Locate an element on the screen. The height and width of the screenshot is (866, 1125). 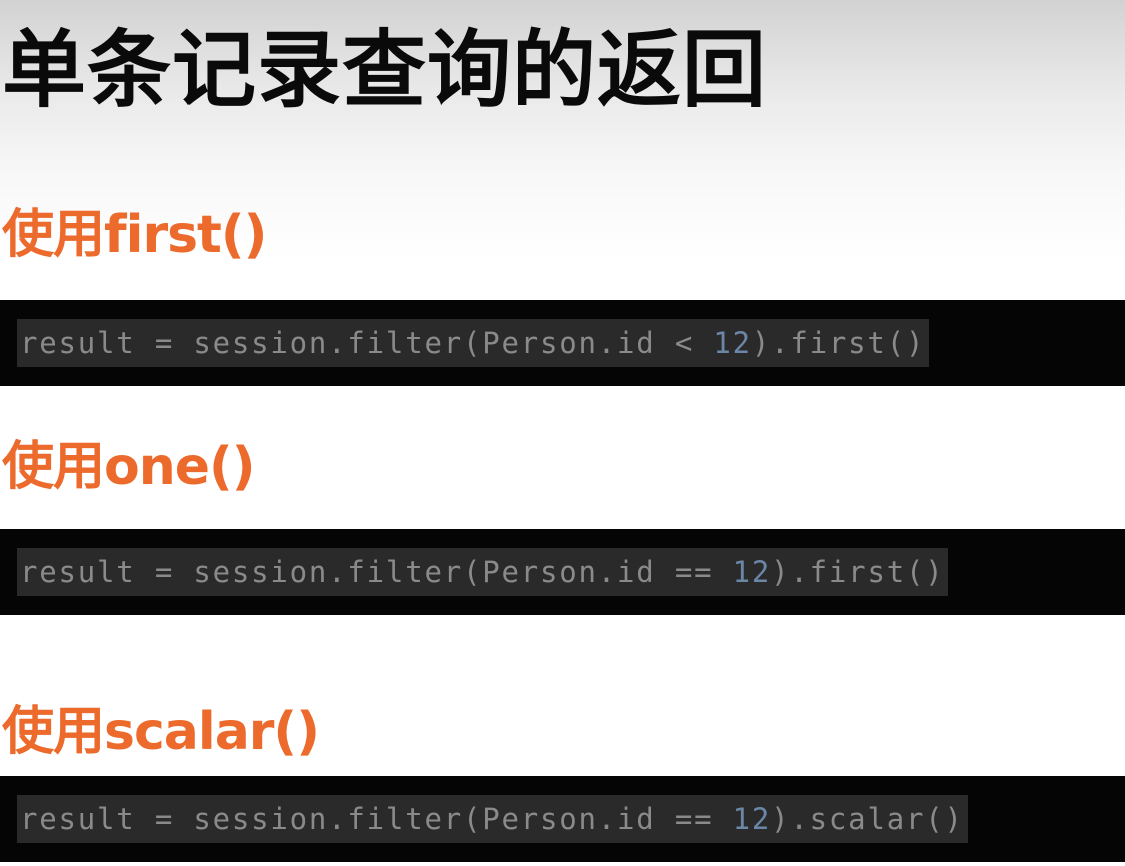
section-heading-first: 使用first() is located at coordinates (134, 235).